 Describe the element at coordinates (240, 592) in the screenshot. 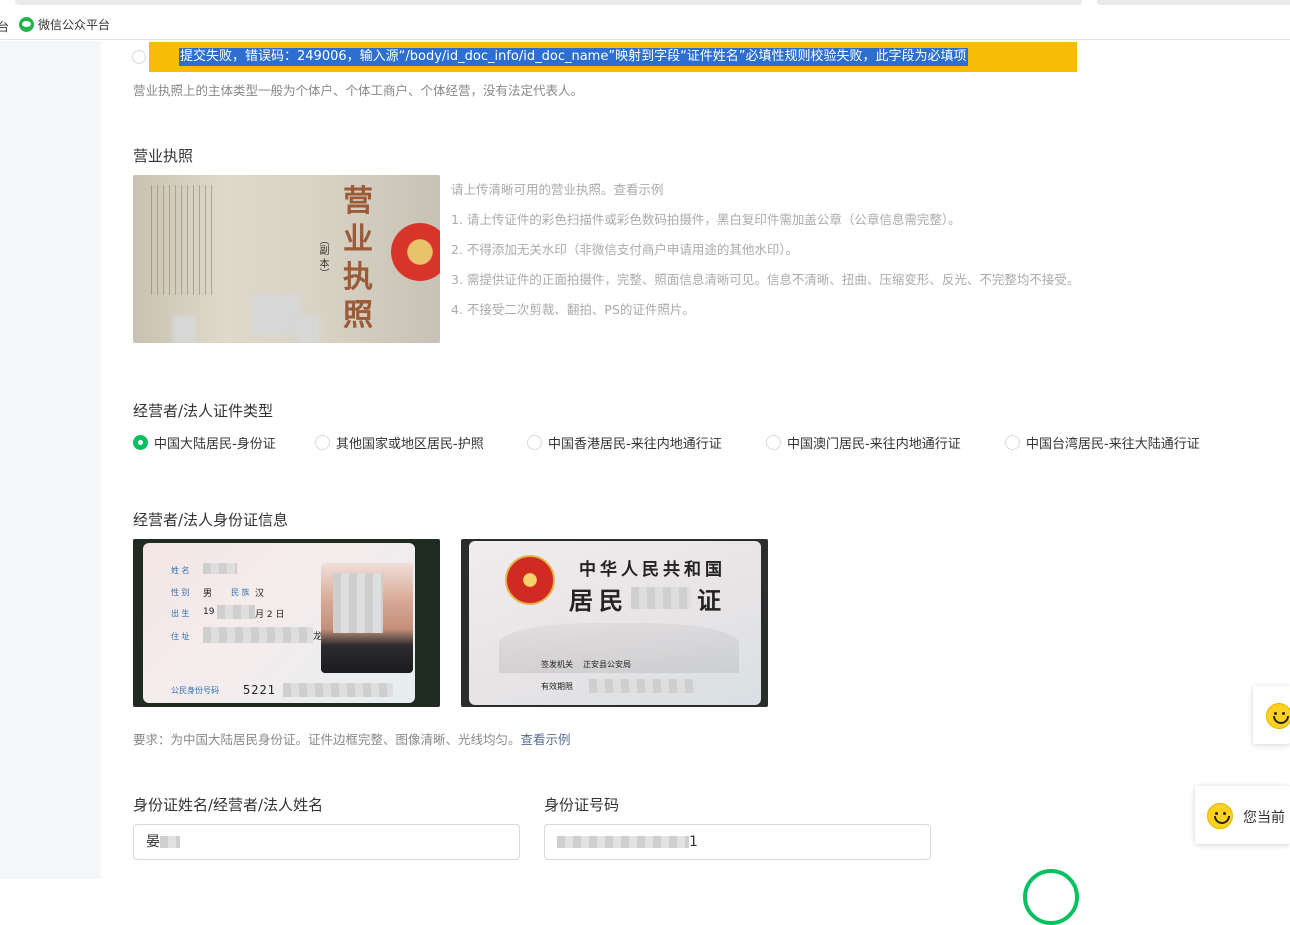

I see `id-ethnic-label: 民 族` at that location.